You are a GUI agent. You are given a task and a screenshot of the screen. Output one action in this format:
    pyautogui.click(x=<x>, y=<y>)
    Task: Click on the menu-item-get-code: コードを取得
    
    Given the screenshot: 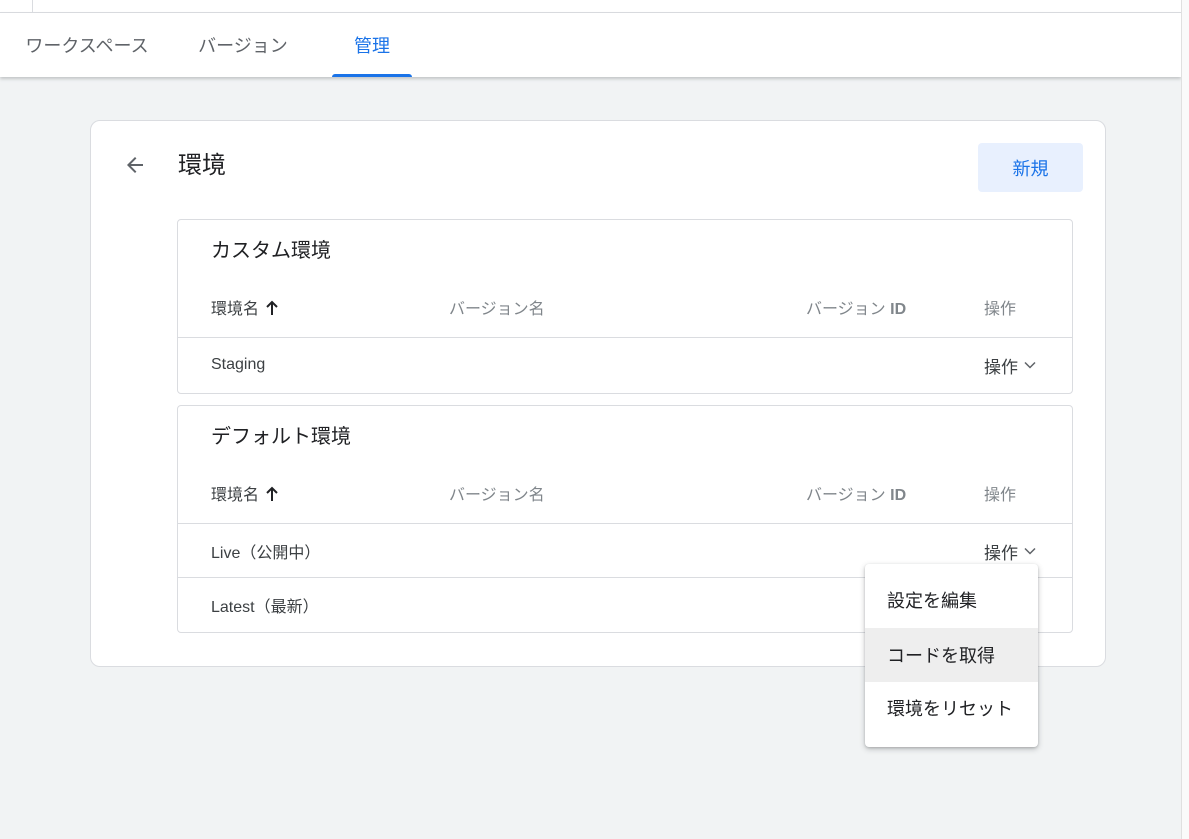 What is the action you would take?
    pyautogui.click(x=951, y=655)
    